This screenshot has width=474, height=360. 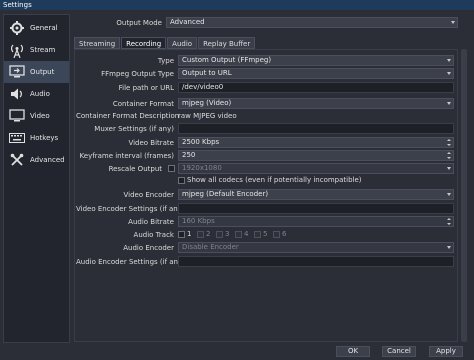 I want to click on sidebar-item-stream: Stream, so click(x=36, y=50).